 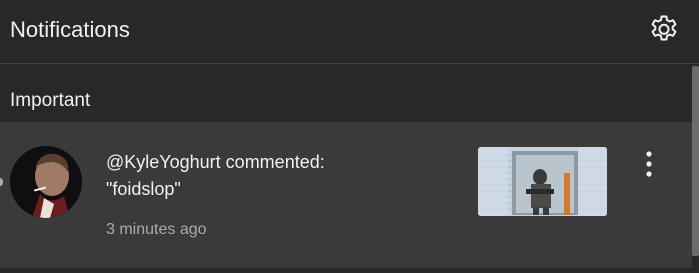 What do you see at coordinates (143, 189) in the screenshot?
I see `notification-line2: "foidslop"` at bounding box center [143, 189].